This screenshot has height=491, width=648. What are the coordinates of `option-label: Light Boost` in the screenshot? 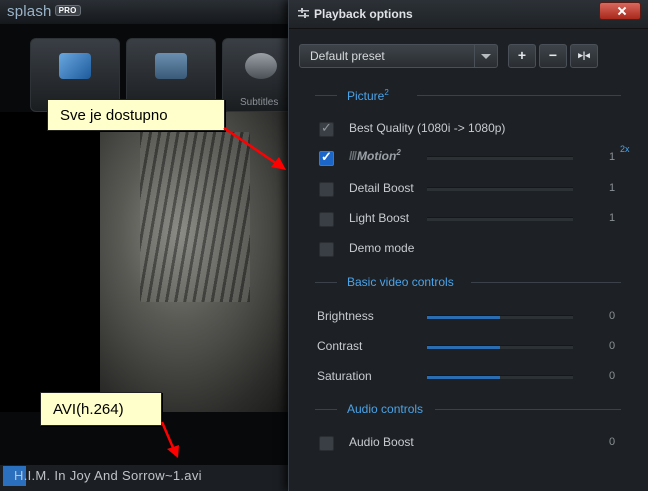 It's located at (379, 218).